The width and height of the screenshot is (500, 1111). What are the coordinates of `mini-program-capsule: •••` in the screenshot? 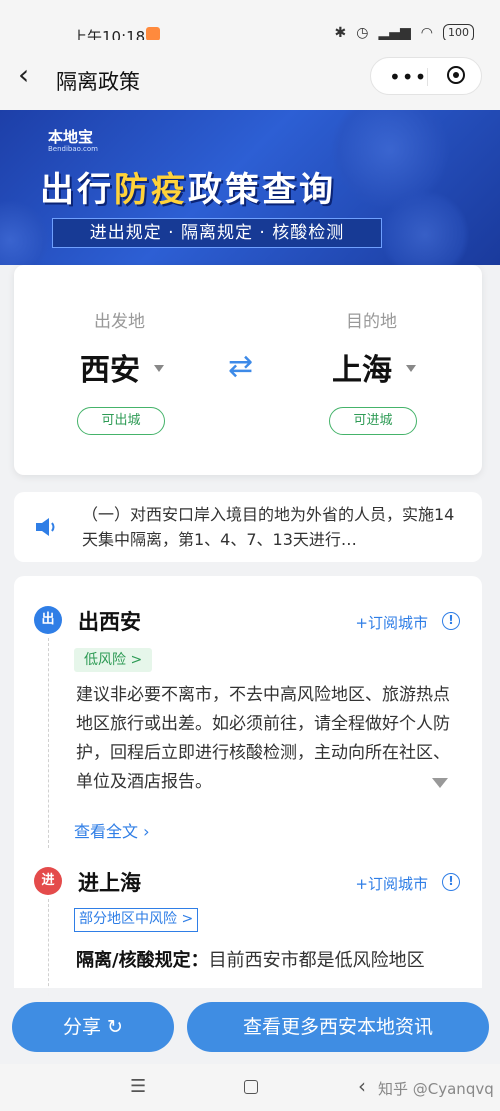 It's located at (426, 76).